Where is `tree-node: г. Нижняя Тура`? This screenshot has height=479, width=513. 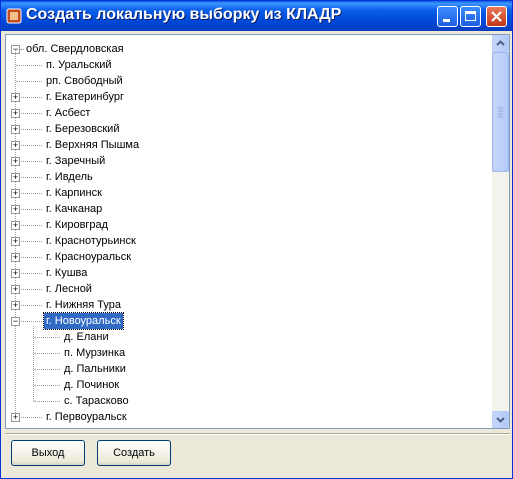
tree-node: г. Нижняя Тура is located at coordinates (83, 305).